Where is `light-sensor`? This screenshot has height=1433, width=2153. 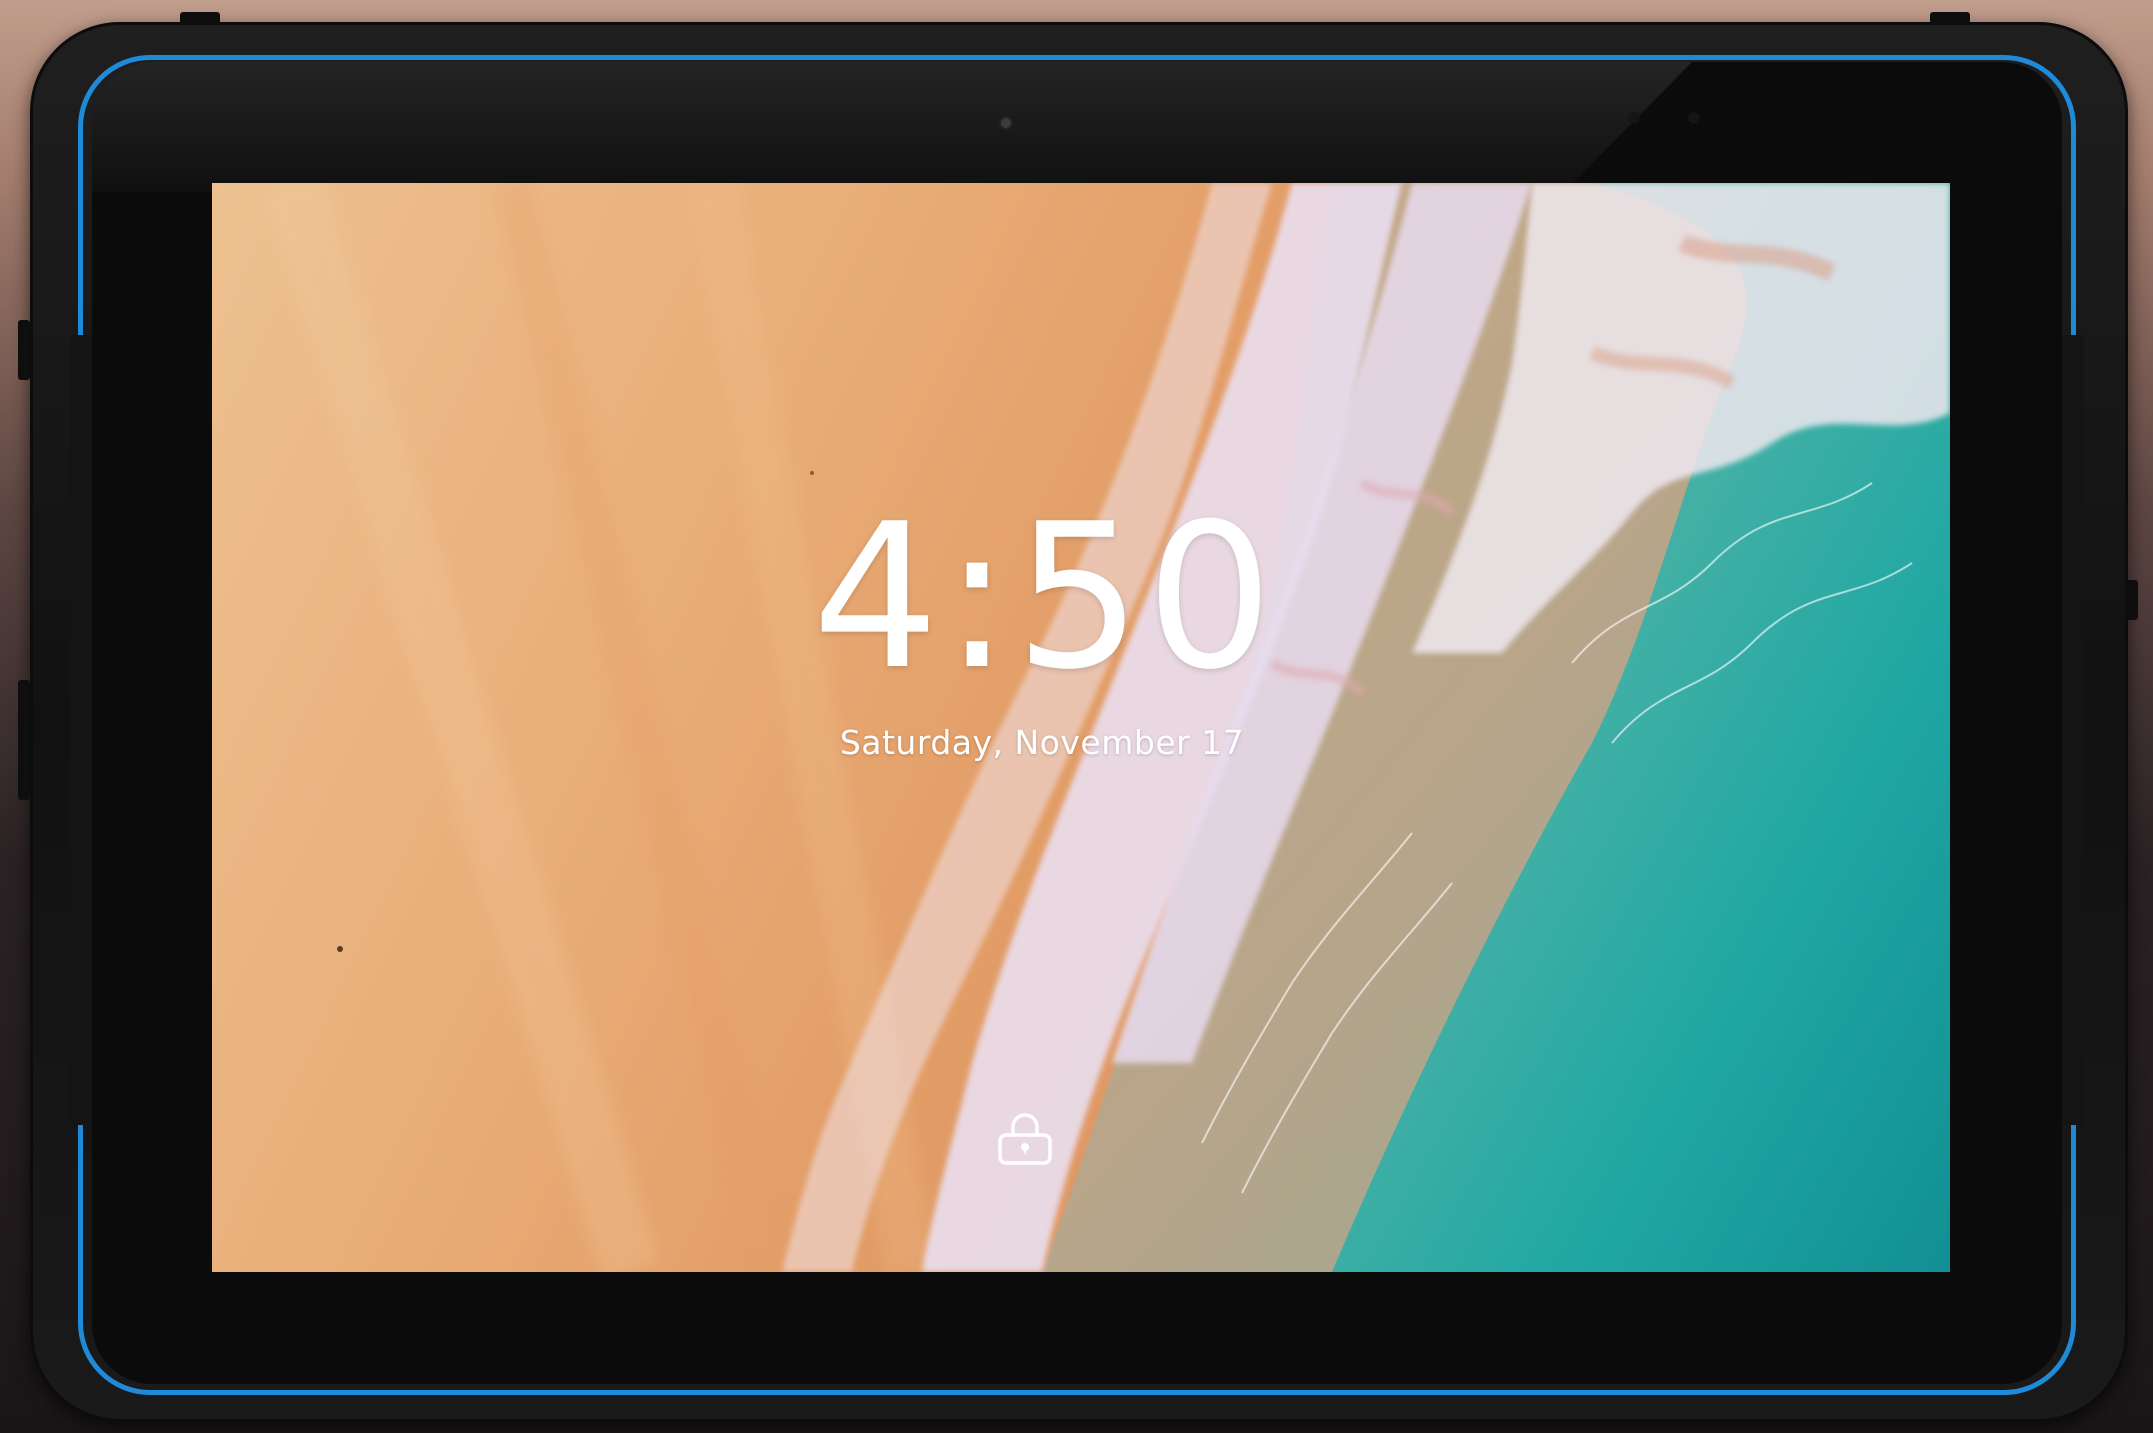 light-sensor is located at coordinates (1634, 118).